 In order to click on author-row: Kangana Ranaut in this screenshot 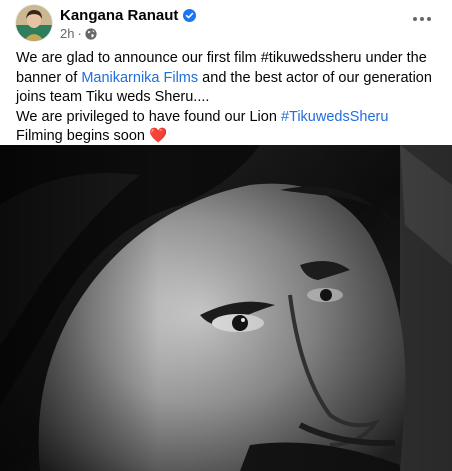, I will do `click(128, 15)`.